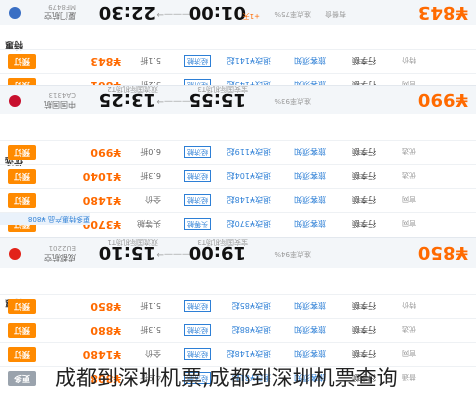  Describe the element at coordinates (442, 252) in the screenshot. I see `lowest-price: ¥850` at that location.